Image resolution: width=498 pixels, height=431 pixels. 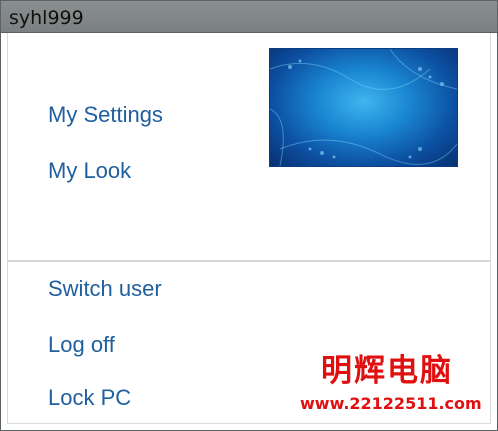 What do you see at coordinates (249, 17) in the screenshot?
I see `title-bar: syhl999` at bounding box center [249, 17].